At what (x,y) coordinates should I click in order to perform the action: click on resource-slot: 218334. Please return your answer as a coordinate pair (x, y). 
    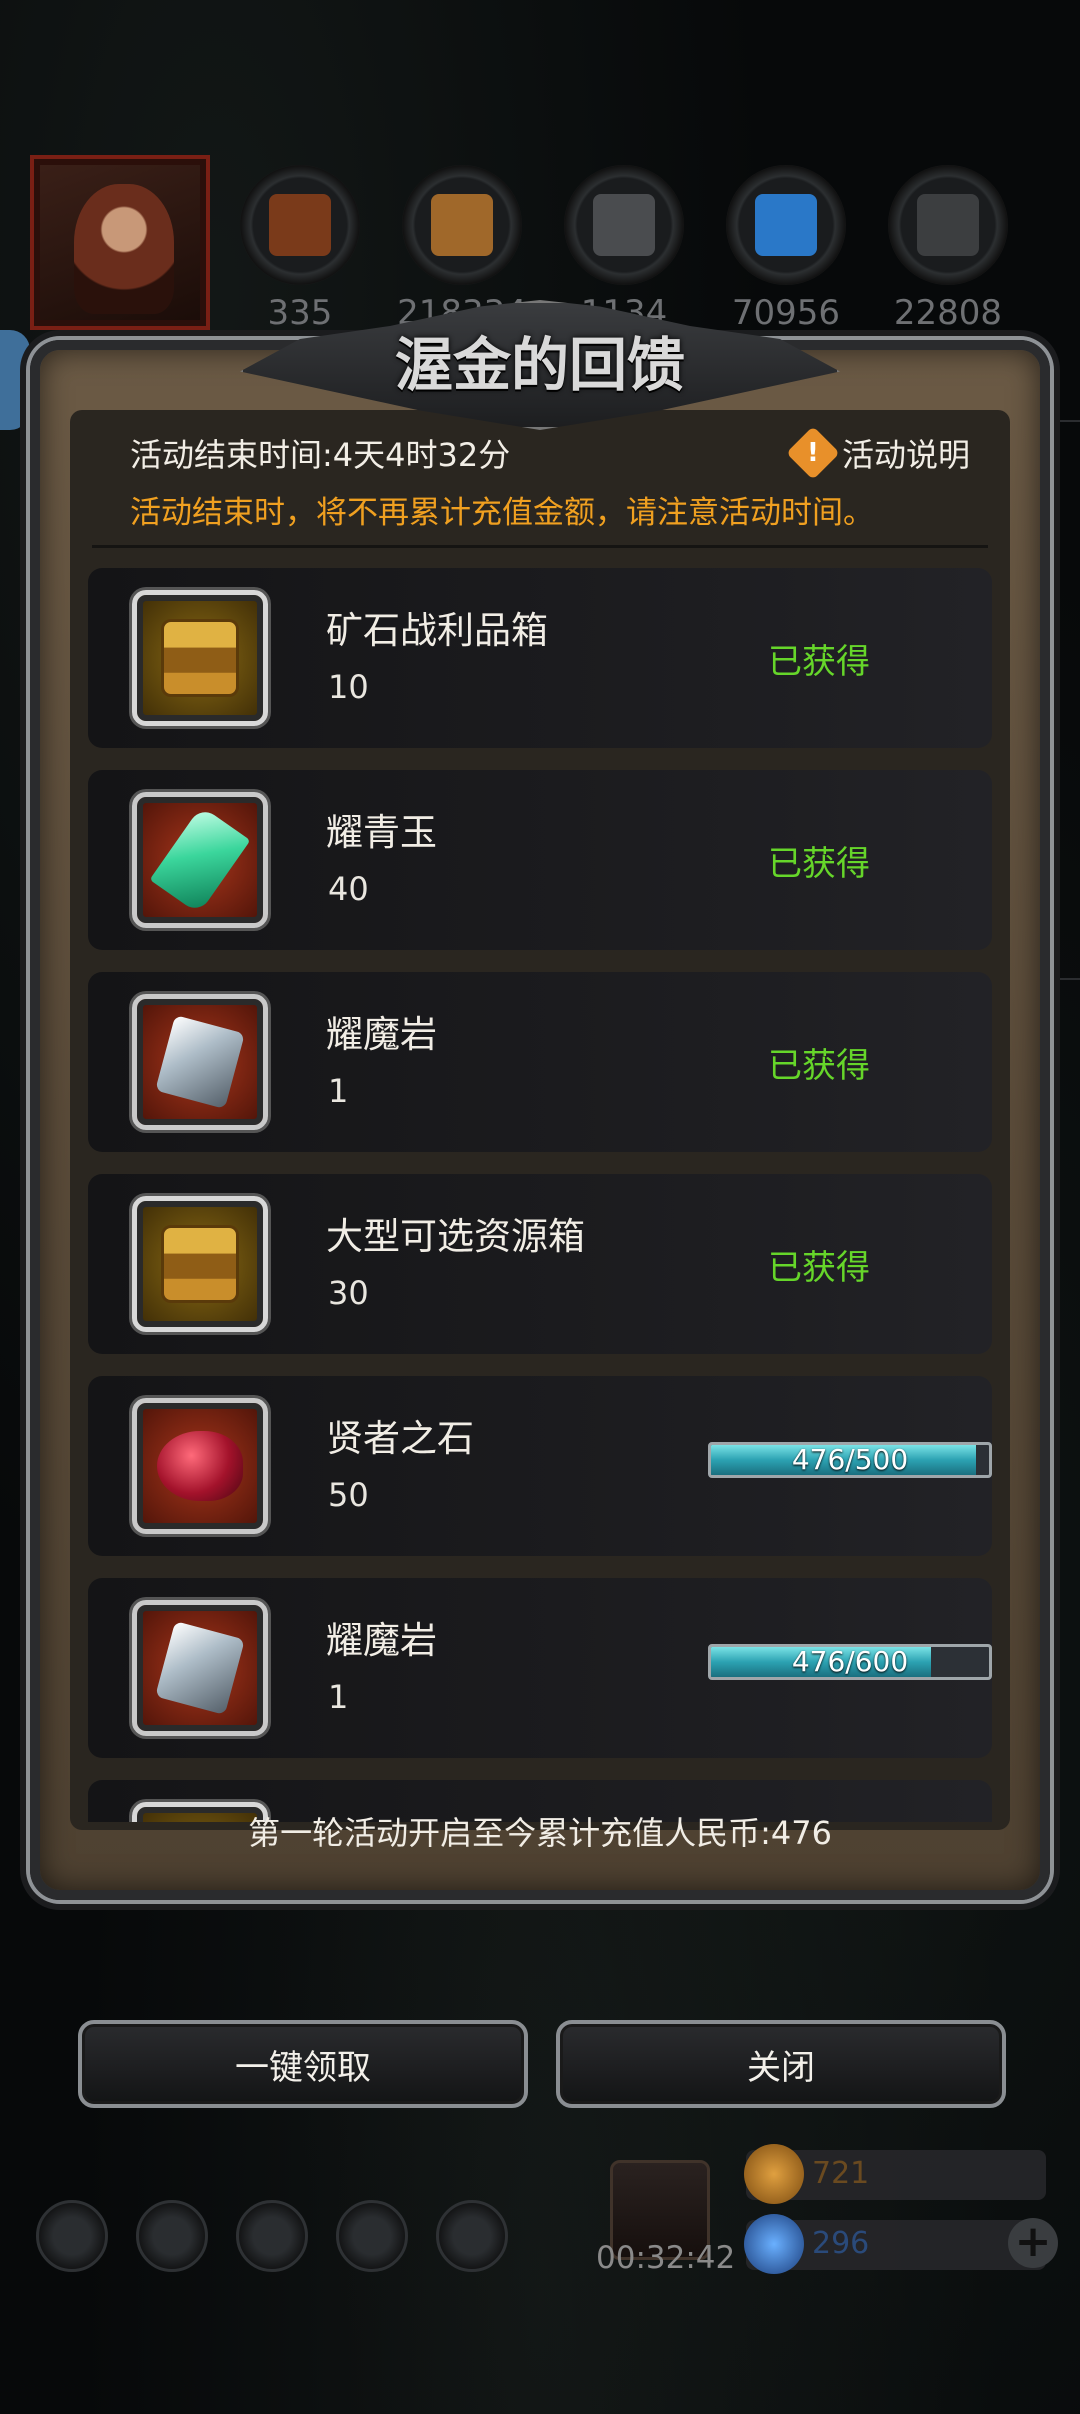
    Looking at the image, I should click on (462, 249).